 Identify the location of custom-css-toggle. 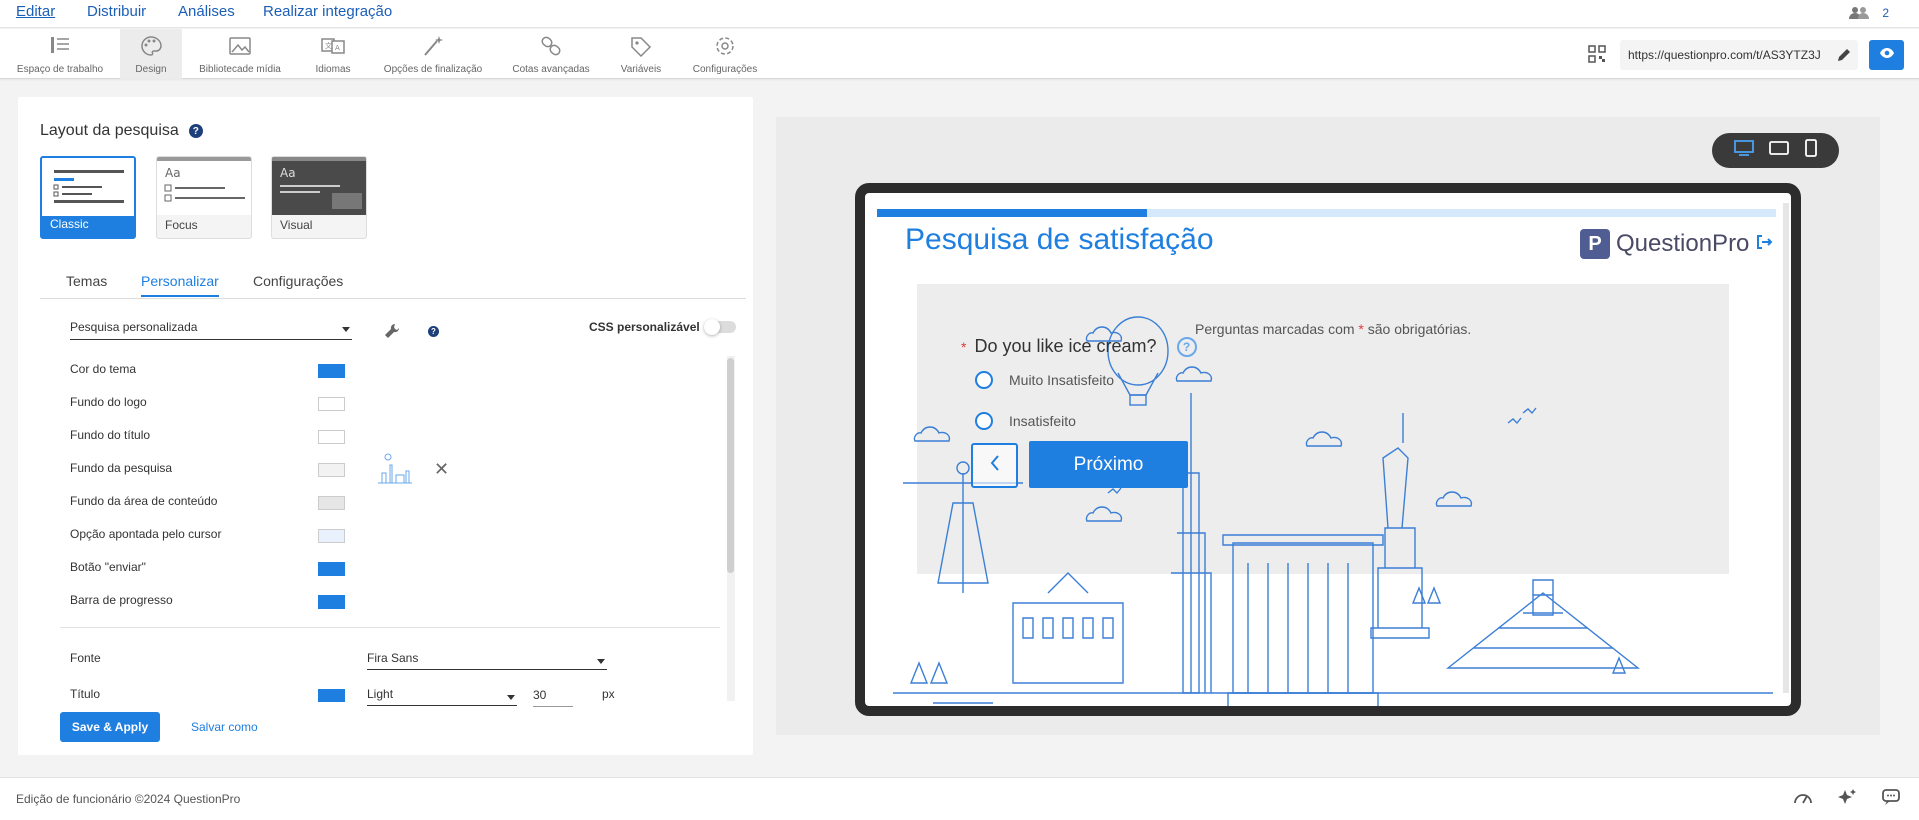
(720, 327).